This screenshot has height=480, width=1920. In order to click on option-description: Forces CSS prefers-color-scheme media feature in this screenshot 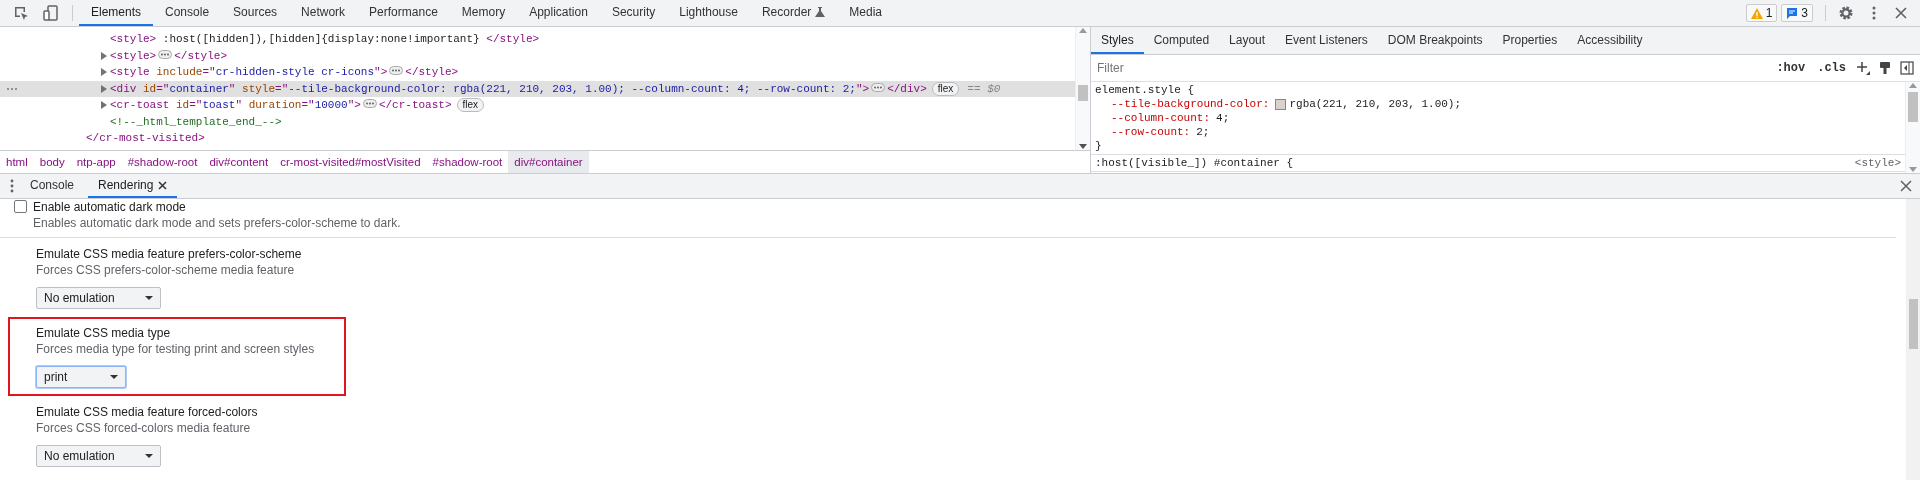, I will do `click(166, 270)`.